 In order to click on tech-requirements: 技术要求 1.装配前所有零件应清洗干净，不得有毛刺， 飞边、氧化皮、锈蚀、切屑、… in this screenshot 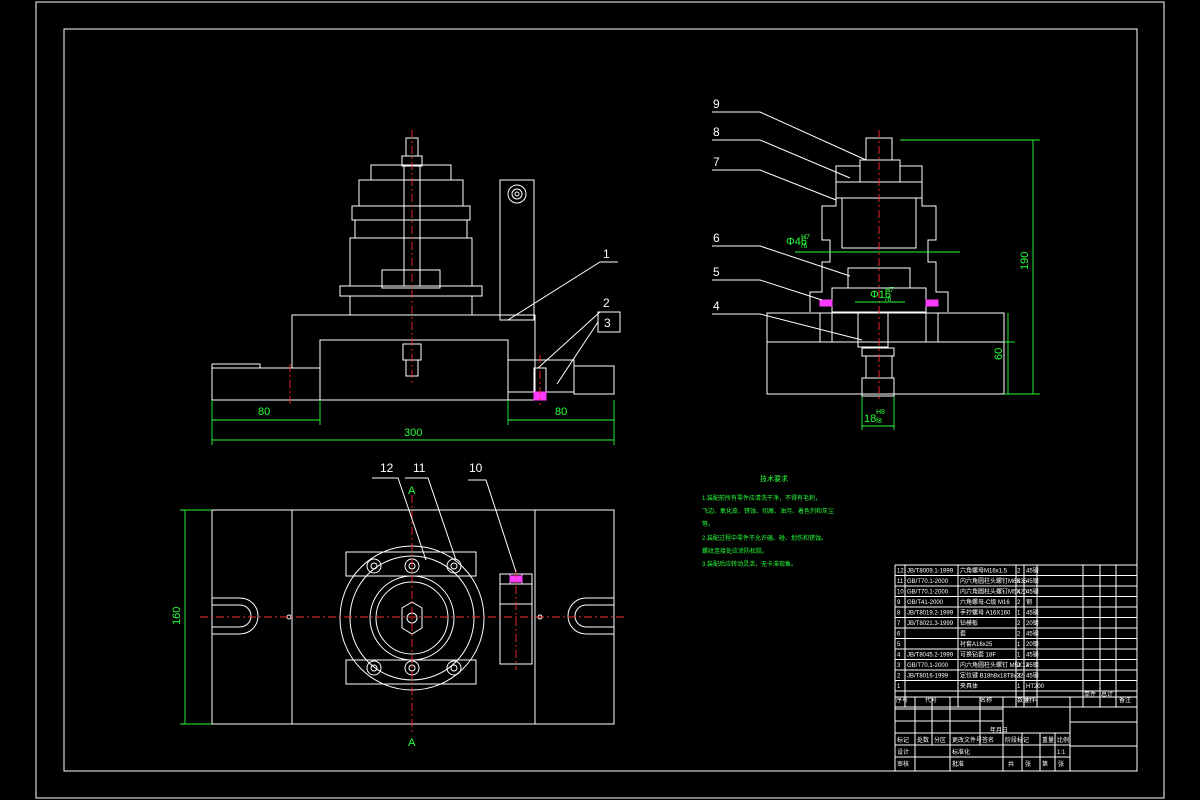, I will do `click(768, 521)`.